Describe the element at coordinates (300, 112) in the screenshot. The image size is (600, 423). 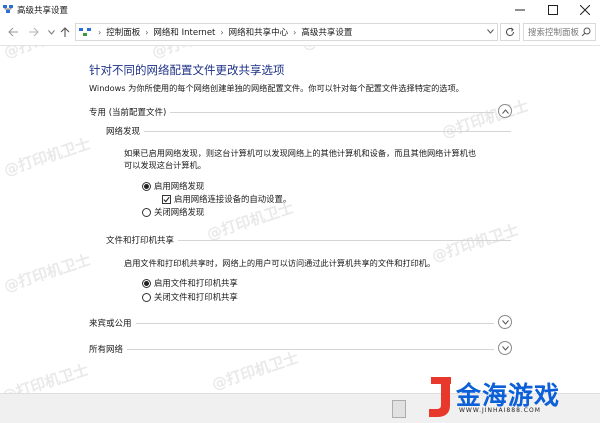
I see `private-profile-section-header: 专用 (当前配置文件)` at that location.